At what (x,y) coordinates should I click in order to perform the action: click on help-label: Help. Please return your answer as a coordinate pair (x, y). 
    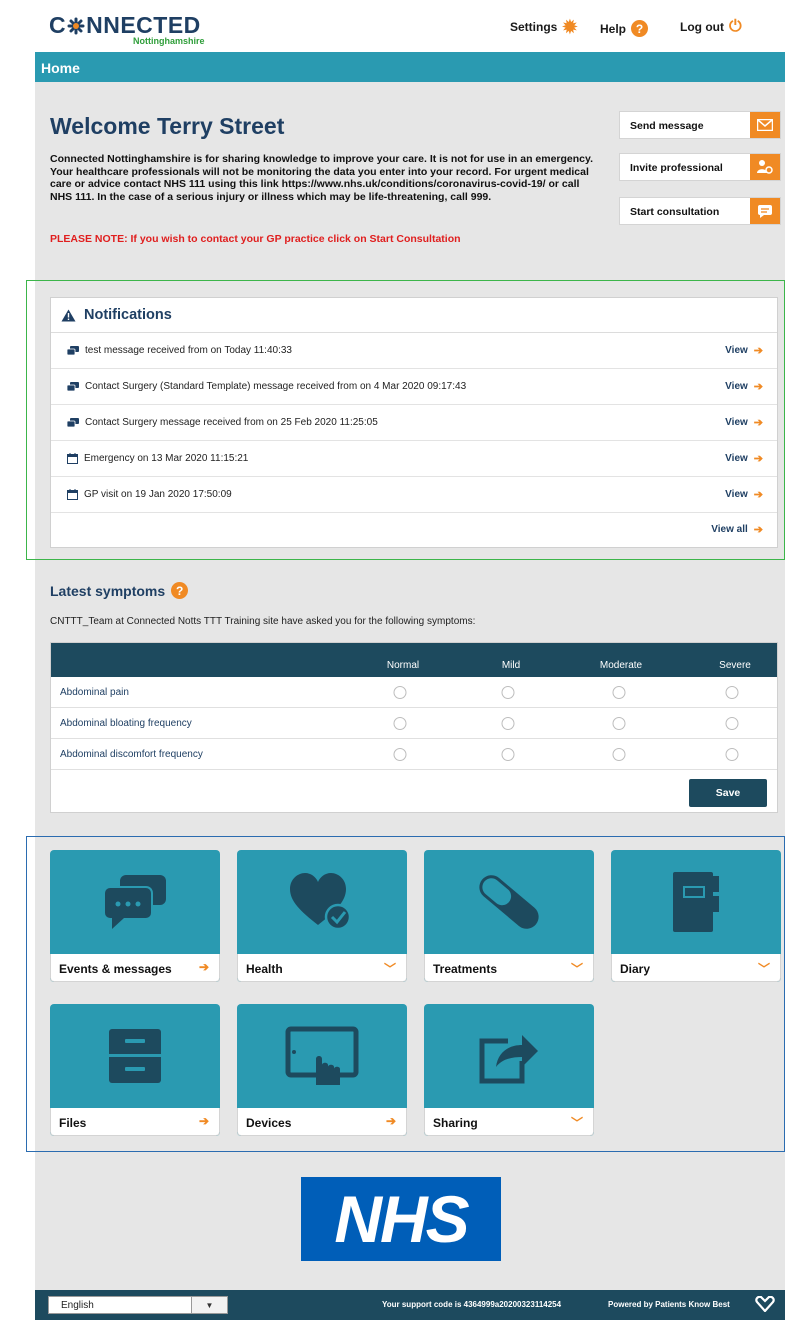
    Looking at the image, I should click on (613, 28).